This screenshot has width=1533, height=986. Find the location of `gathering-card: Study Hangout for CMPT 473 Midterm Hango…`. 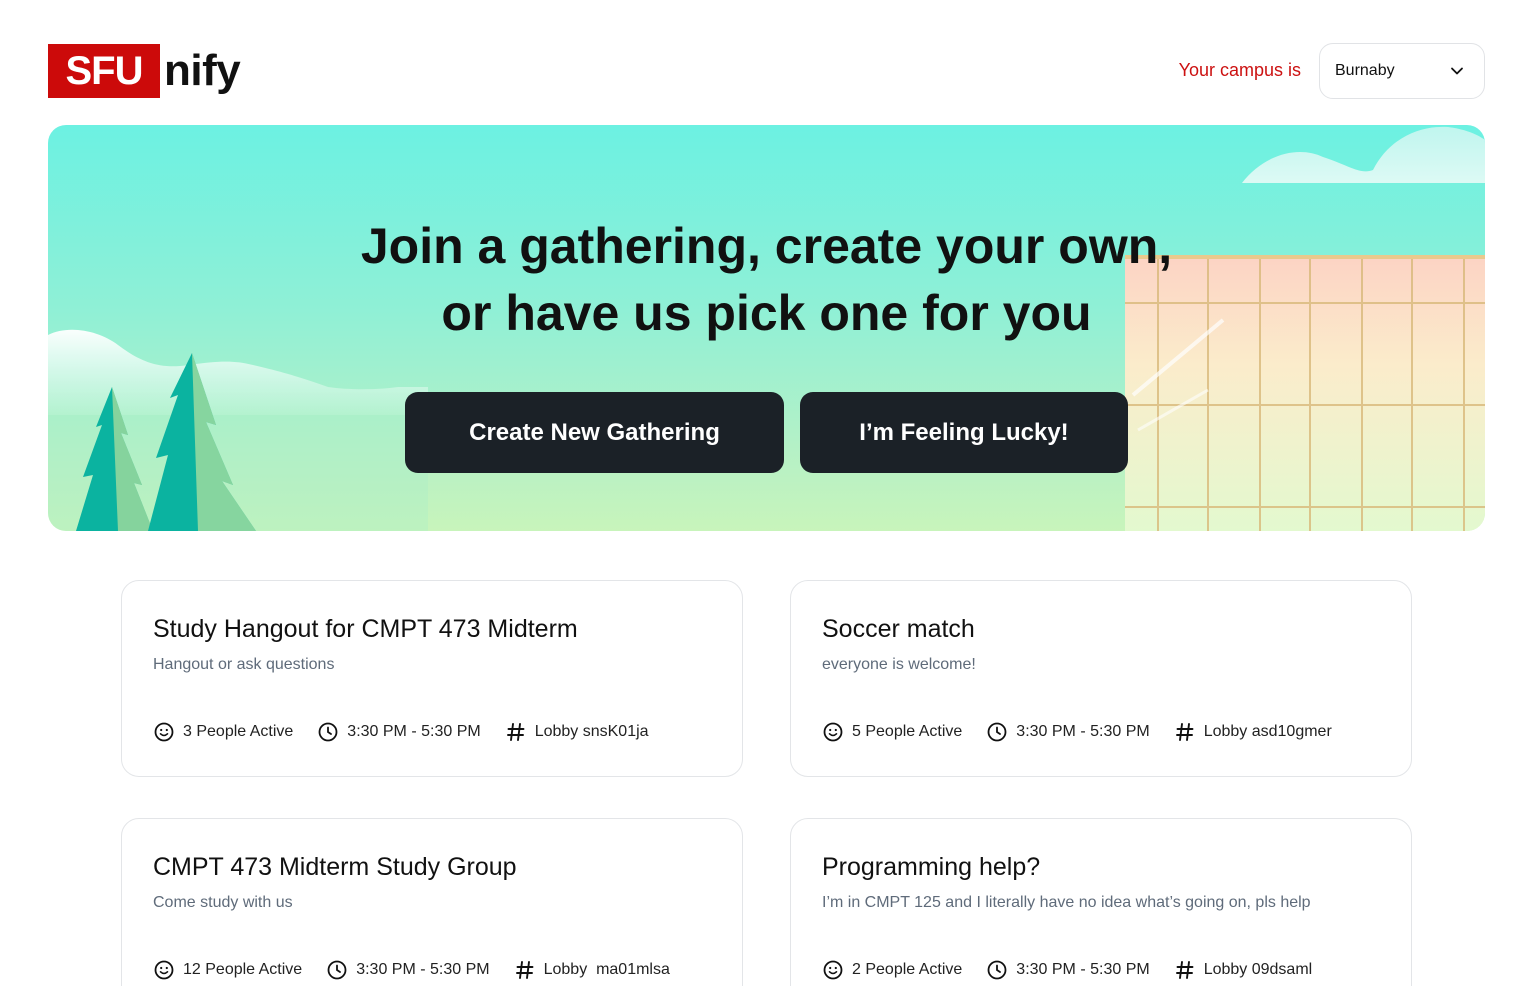

gathering-card: Study Hangout for CMPT 473 Midterm Hango… is located at coordinates (432, 678).